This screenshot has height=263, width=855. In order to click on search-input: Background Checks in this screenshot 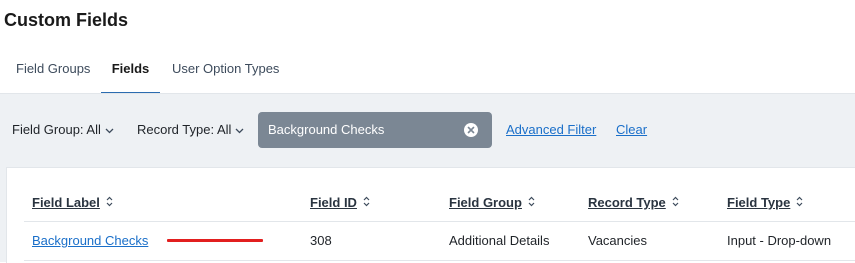, I will do `click(375, 130)`.